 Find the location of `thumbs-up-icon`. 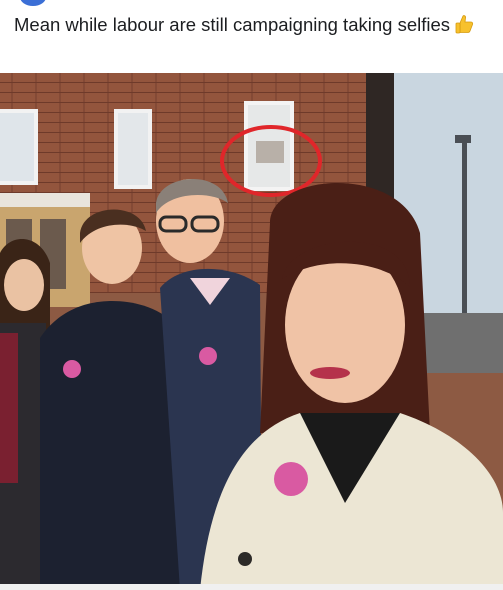

thumbs-up-icon is located at coordinates (464, 24).